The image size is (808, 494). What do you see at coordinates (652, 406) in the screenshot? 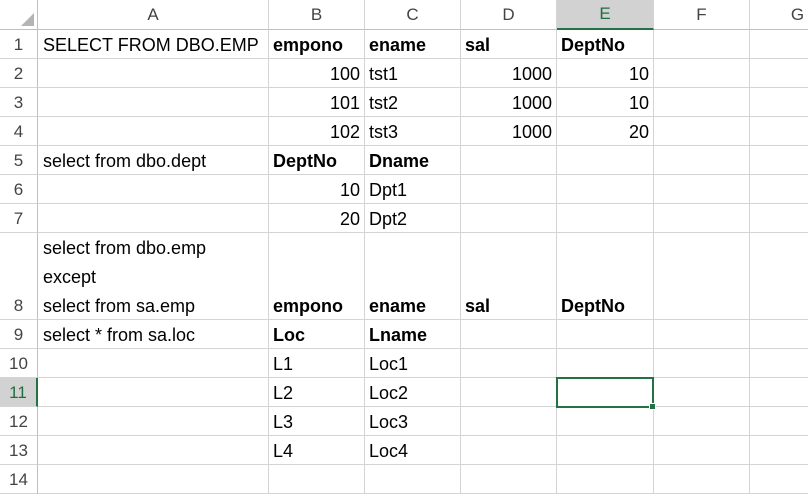
I see `fill-handle` at bounding box center [652, 406].